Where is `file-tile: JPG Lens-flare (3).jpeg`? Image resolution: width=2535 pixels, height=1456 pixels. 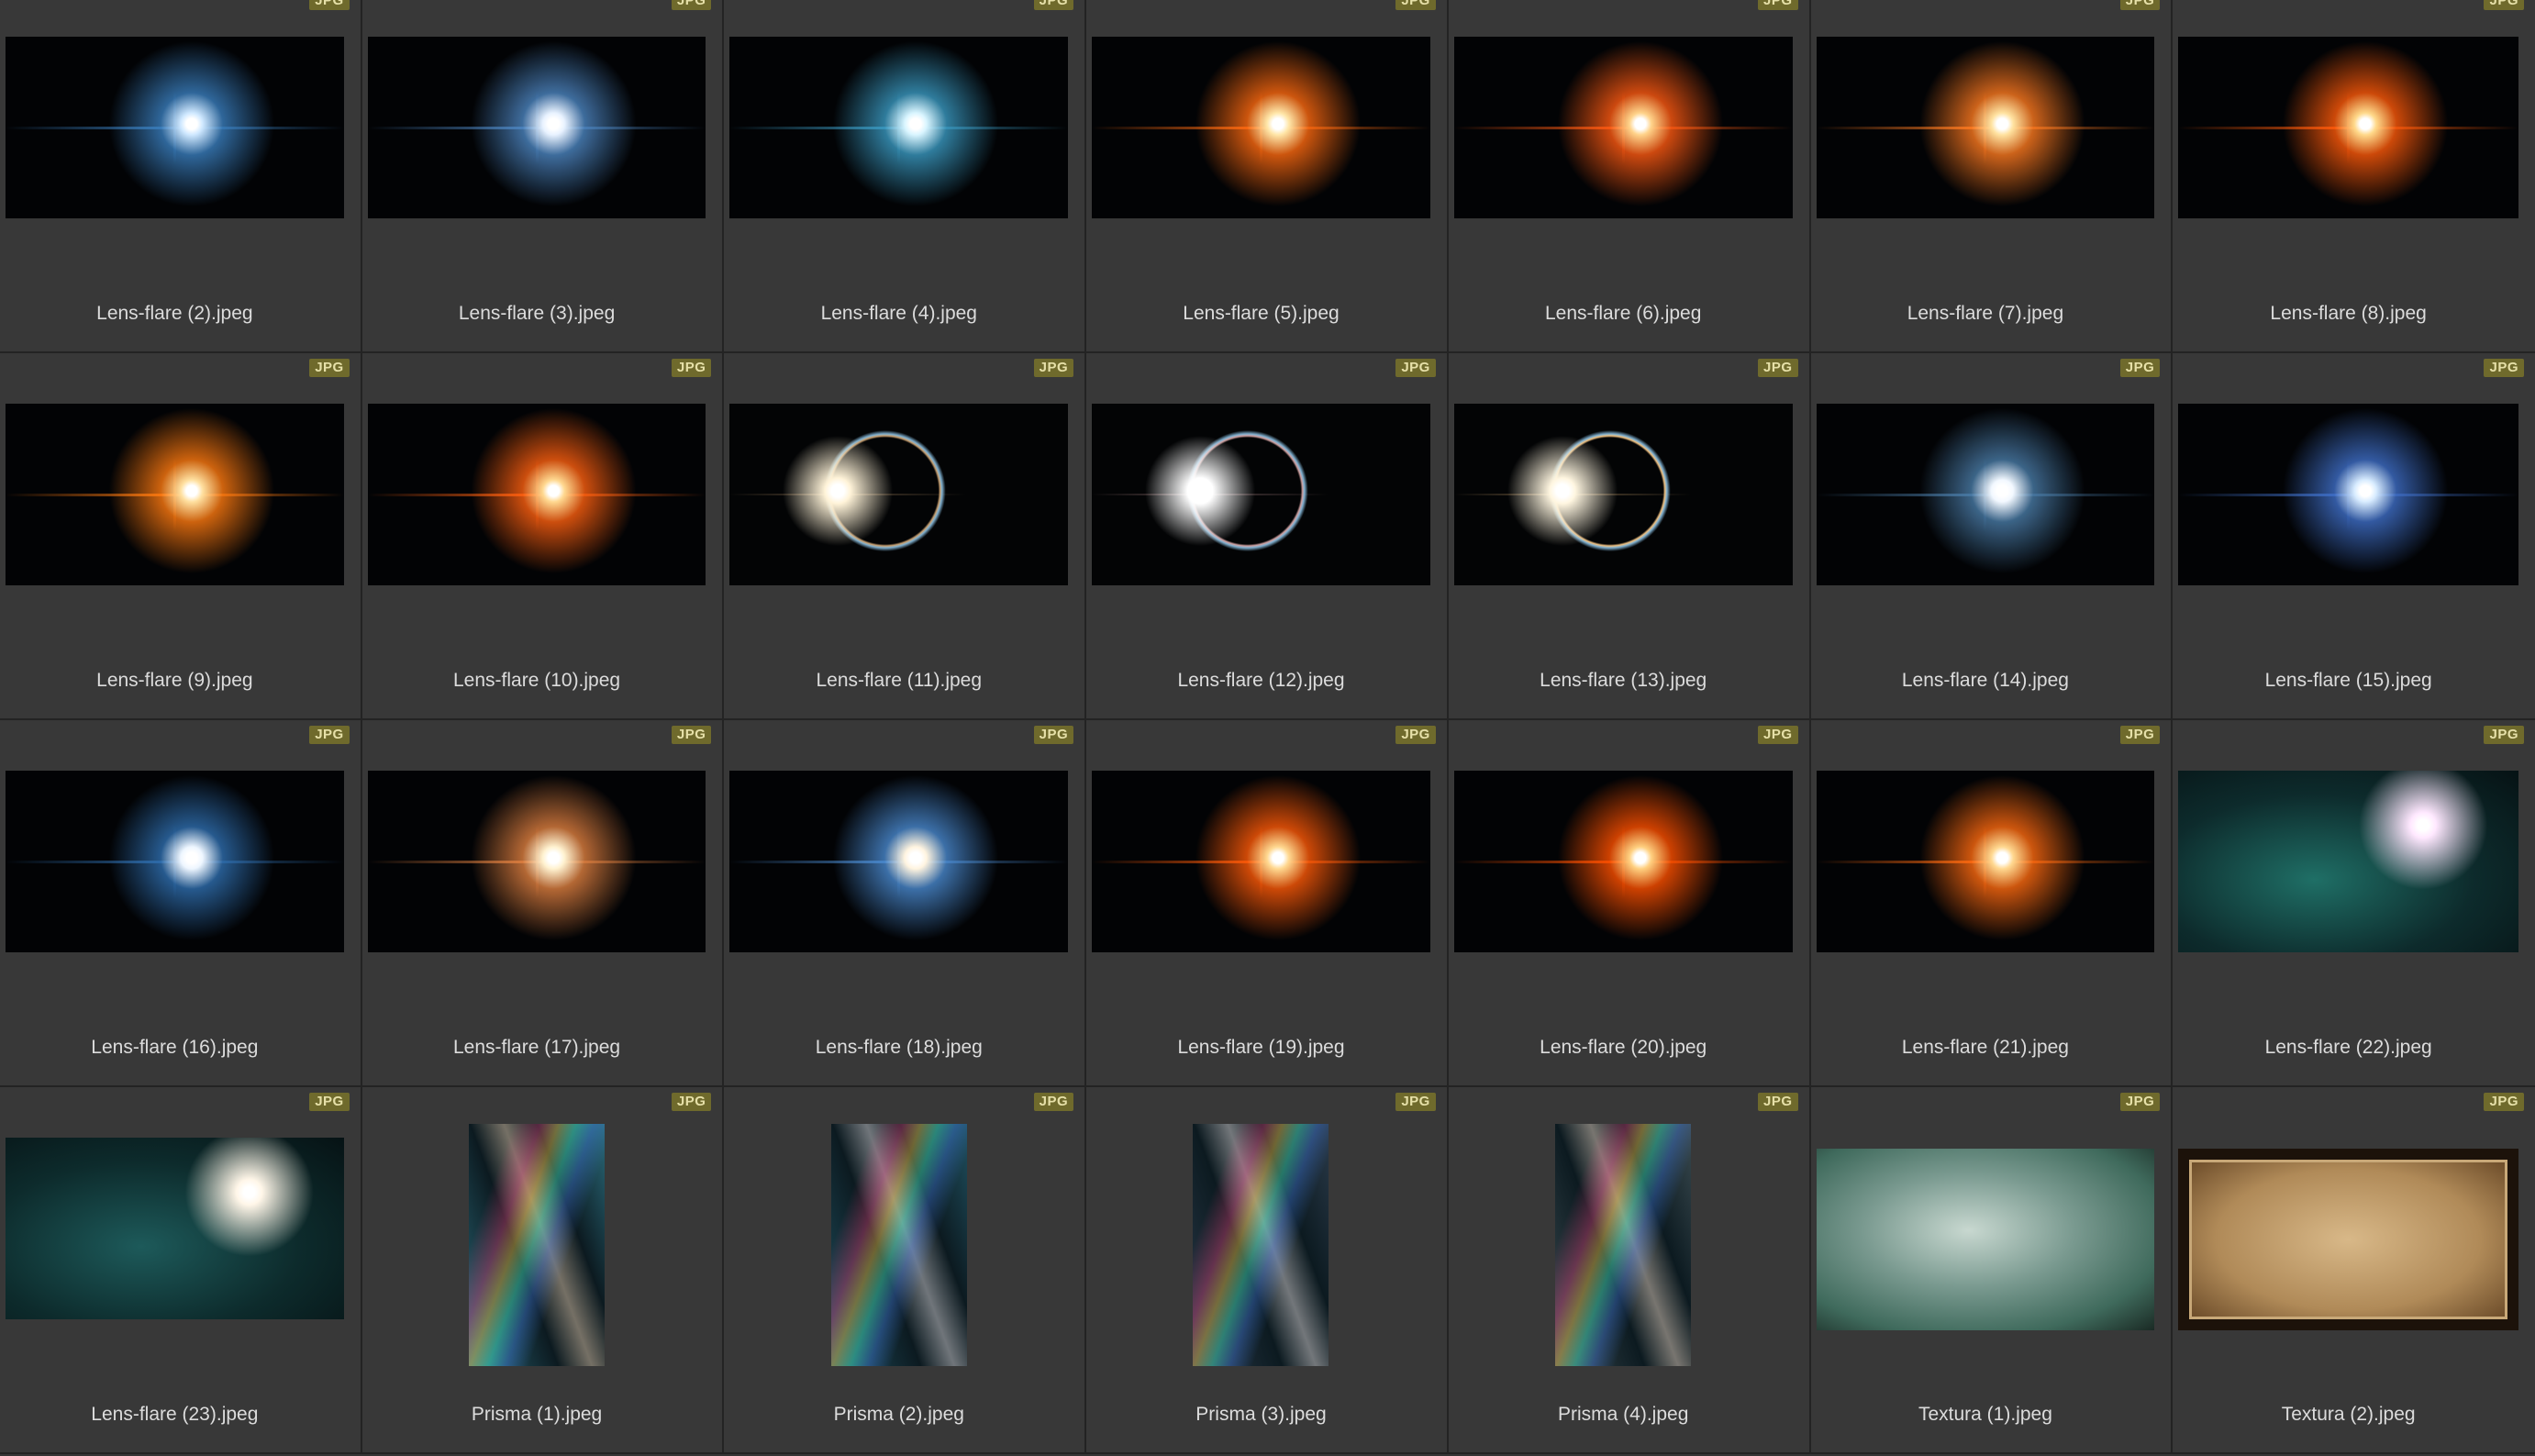 file-tile: JPG Lens-flare (3).jpeg is located at coordinates (543, 176).